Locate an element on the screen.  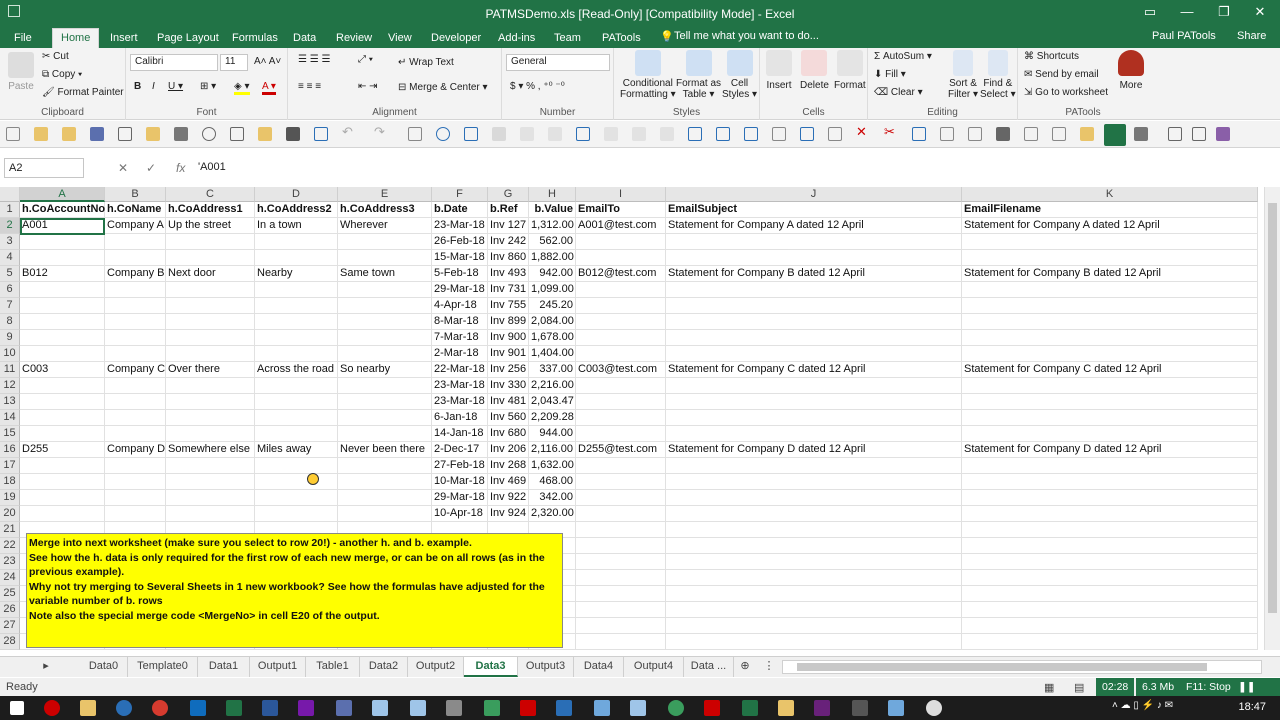
row-header: 3 is located at coordinates (10, 242).